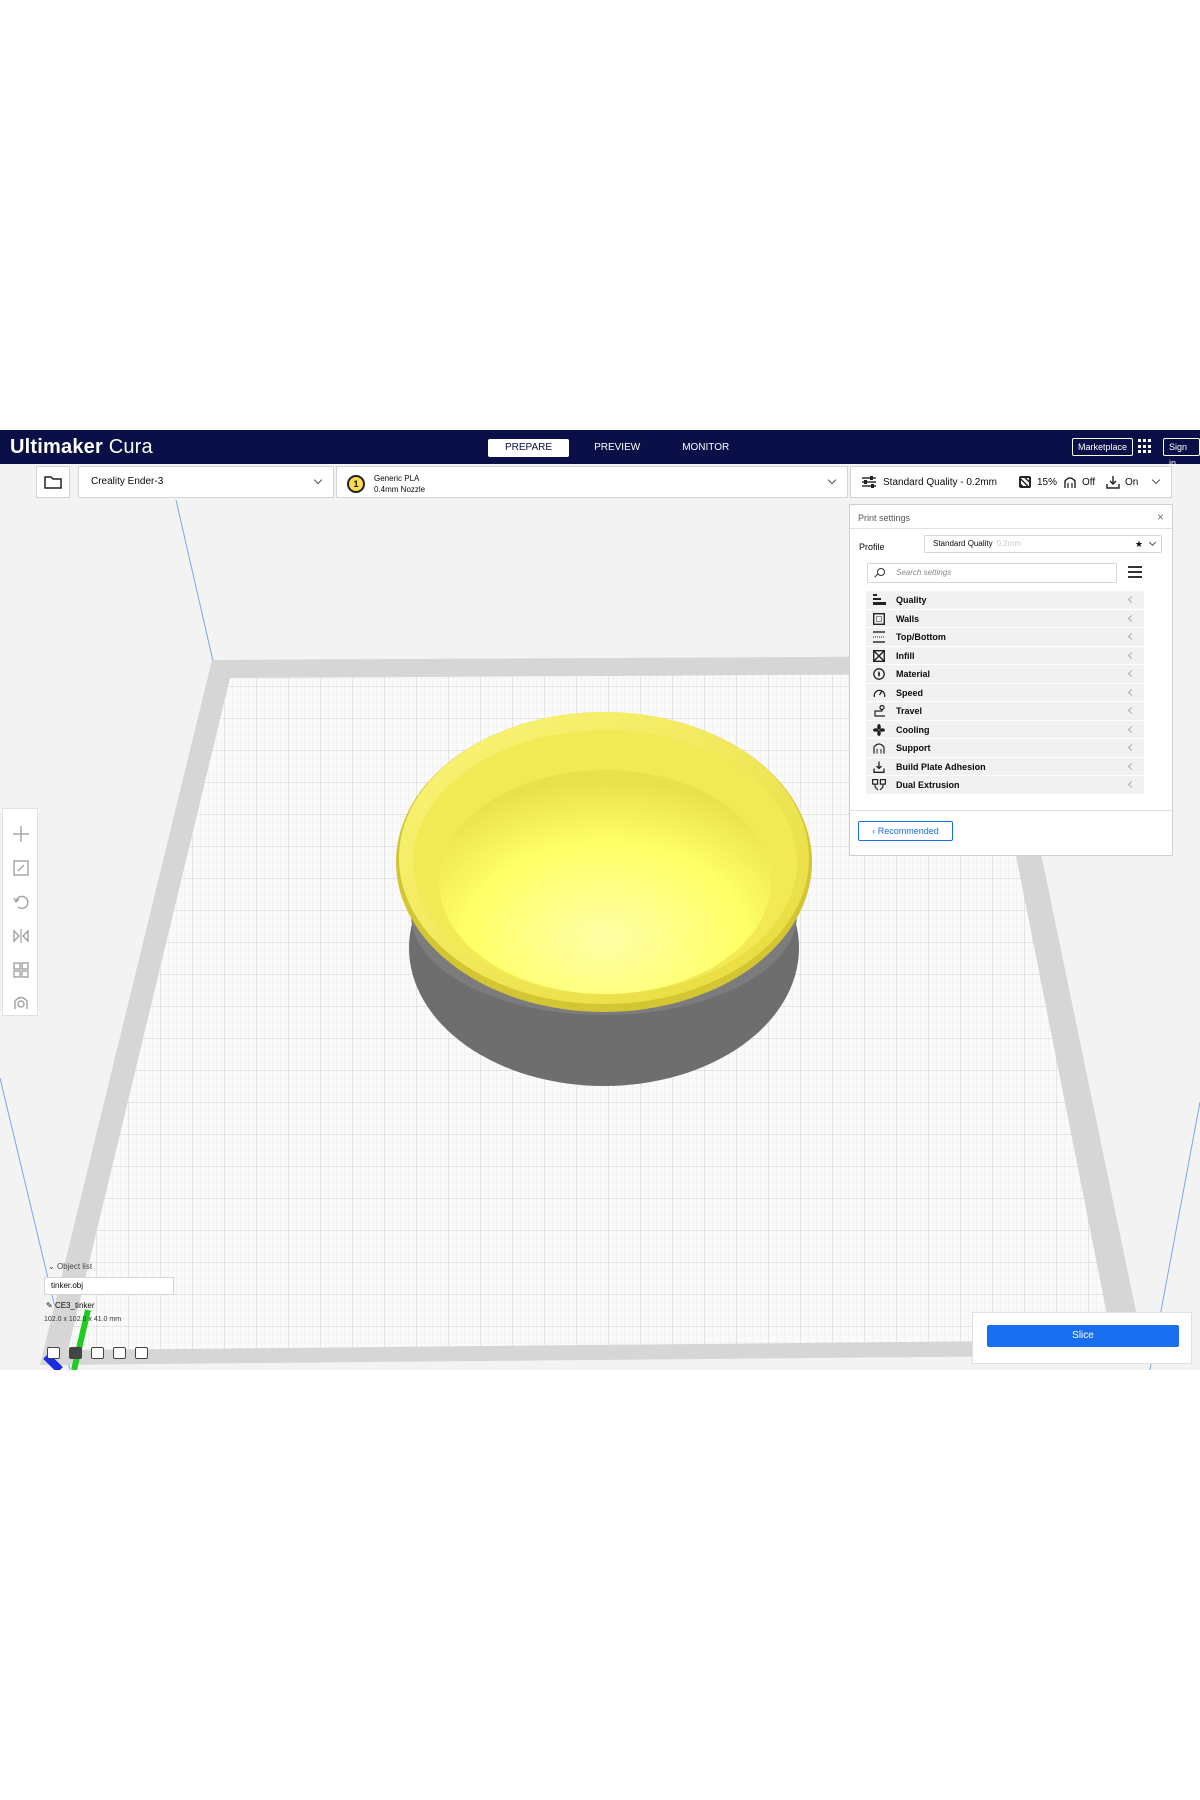 The height and width of the screenshot is (1800, 1200). What do you see at coordinates (1005, 729) in the screenshot?
I see `category-cooling: Cooling` at bounding box center [1005, 729].